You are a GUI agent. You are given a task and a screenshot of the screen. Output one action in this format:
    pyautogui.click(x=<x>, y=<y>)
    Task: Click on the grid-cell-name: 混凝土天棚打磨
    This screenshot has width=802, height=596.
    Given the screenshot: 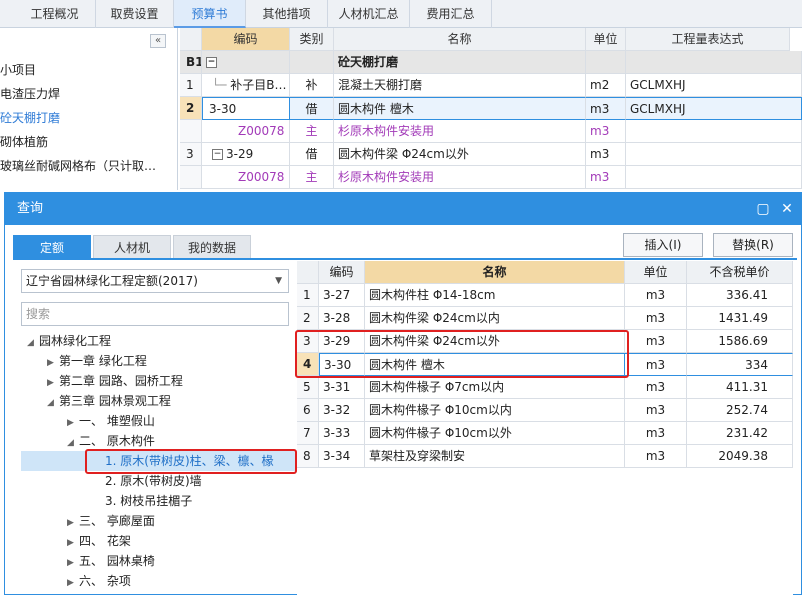 What is the action you would take?
    pyautogui.click(x=460, y=85)
    